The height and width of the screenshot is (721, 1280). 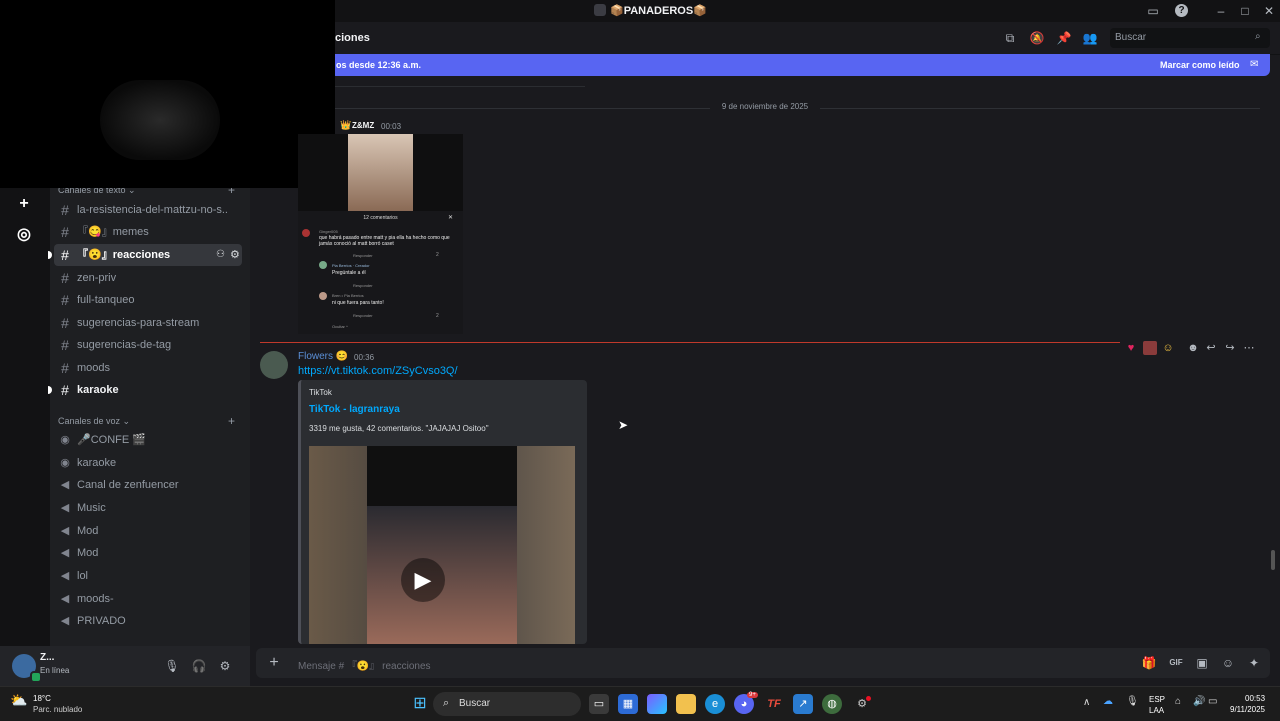 I want to click on voice-channel-item: ◉ karaoke, so click(x=148, y=463).